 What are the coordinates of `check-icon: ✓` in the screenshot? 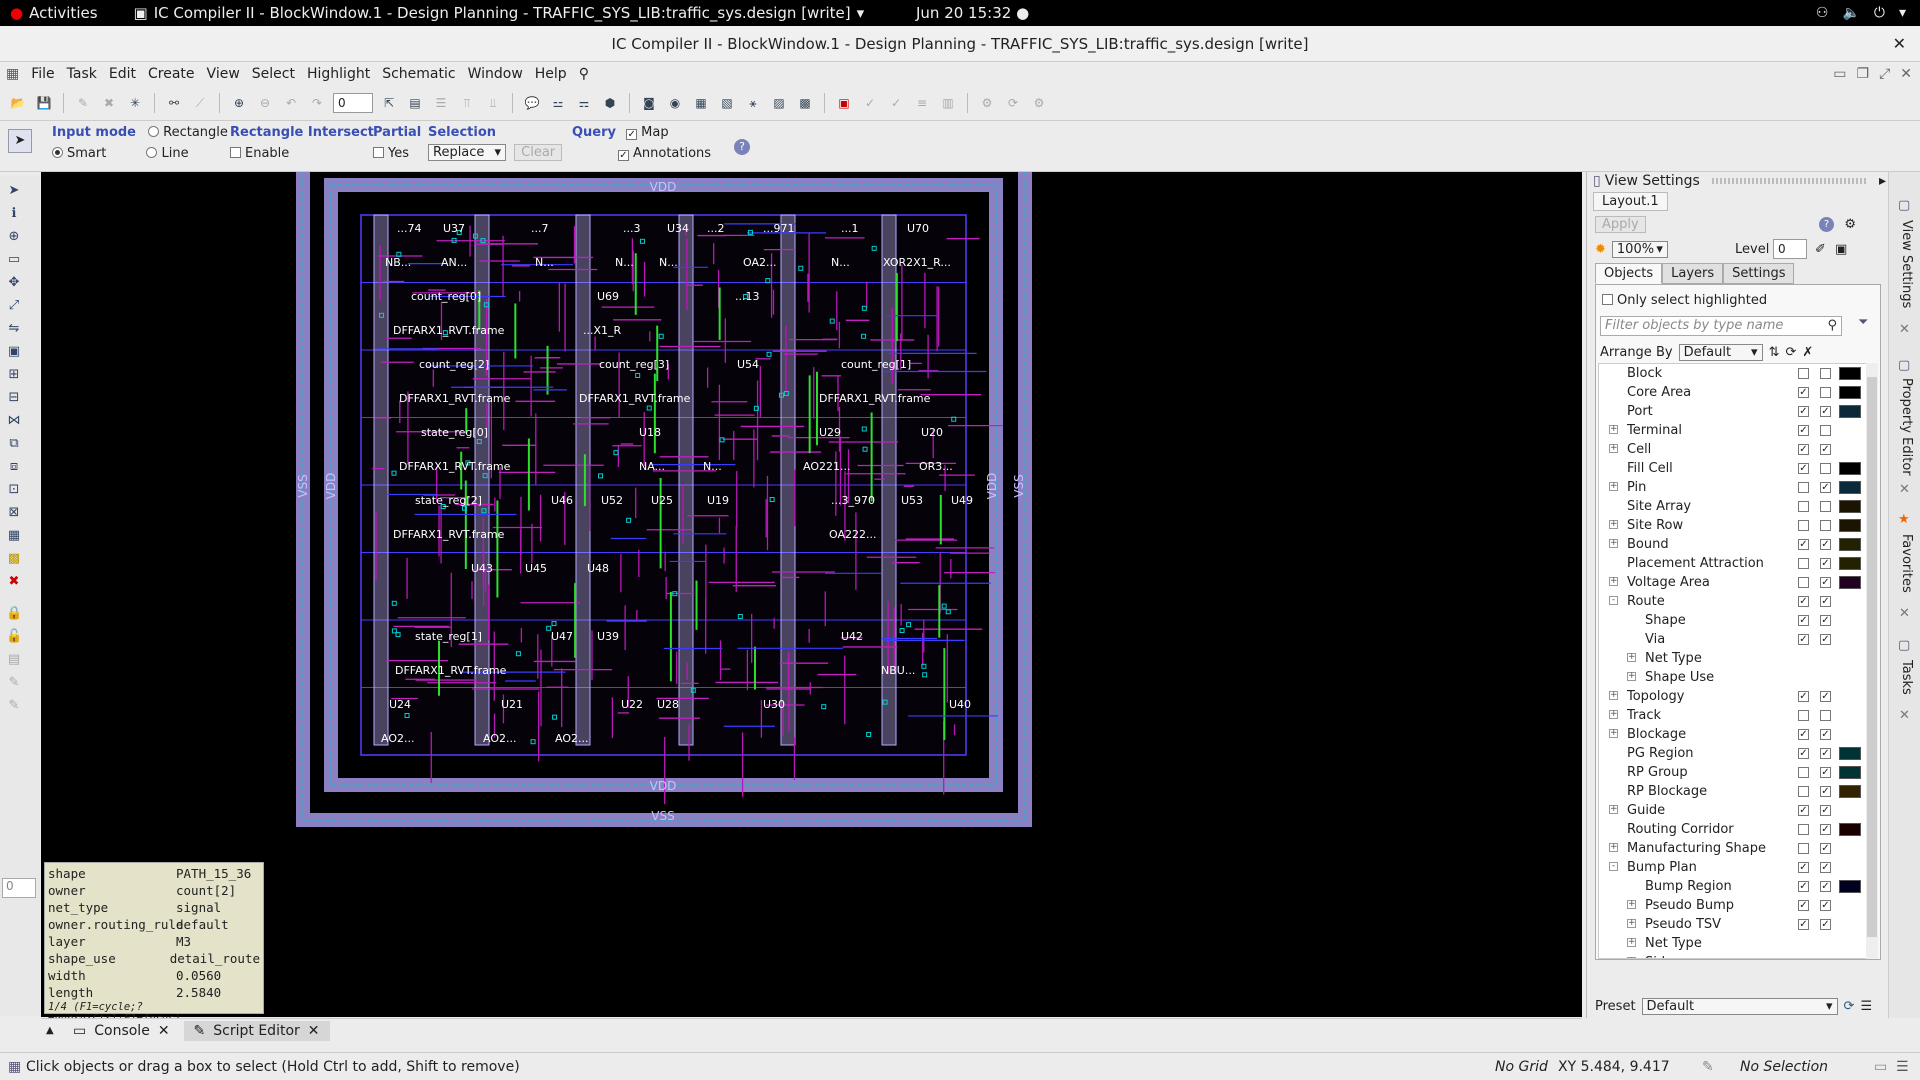 It's located at (870, 103).